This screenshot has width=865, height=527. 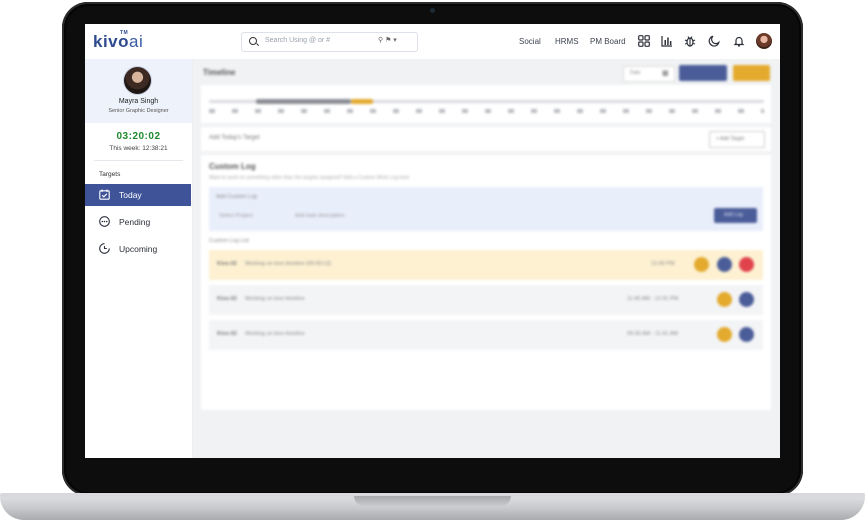 I want to click on clock-icon, so click(x=104, y=248).